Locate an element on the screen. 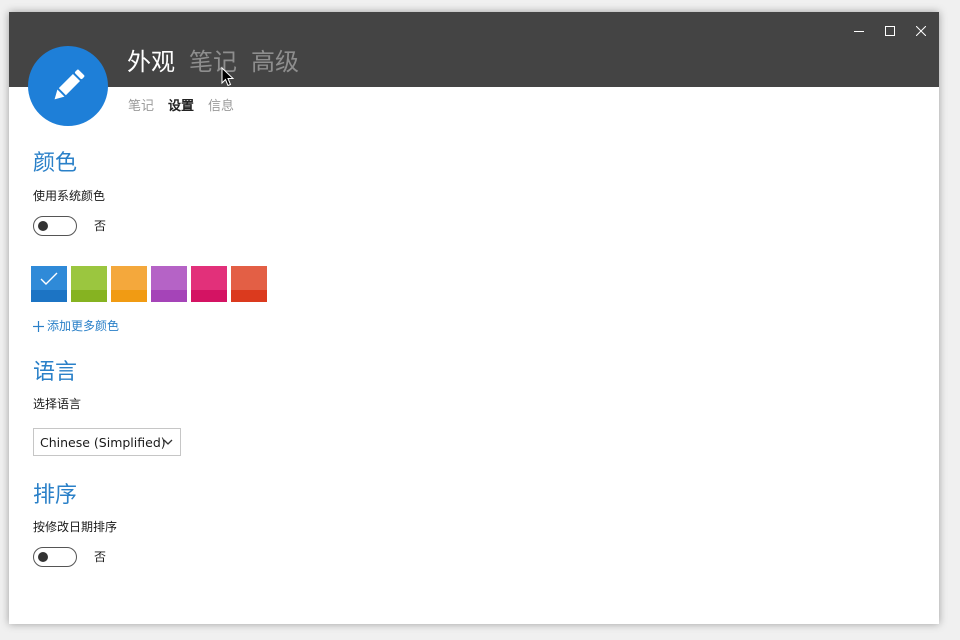 This screenshot has width=960, height=640. close-button is located at coordinates (921, 31).